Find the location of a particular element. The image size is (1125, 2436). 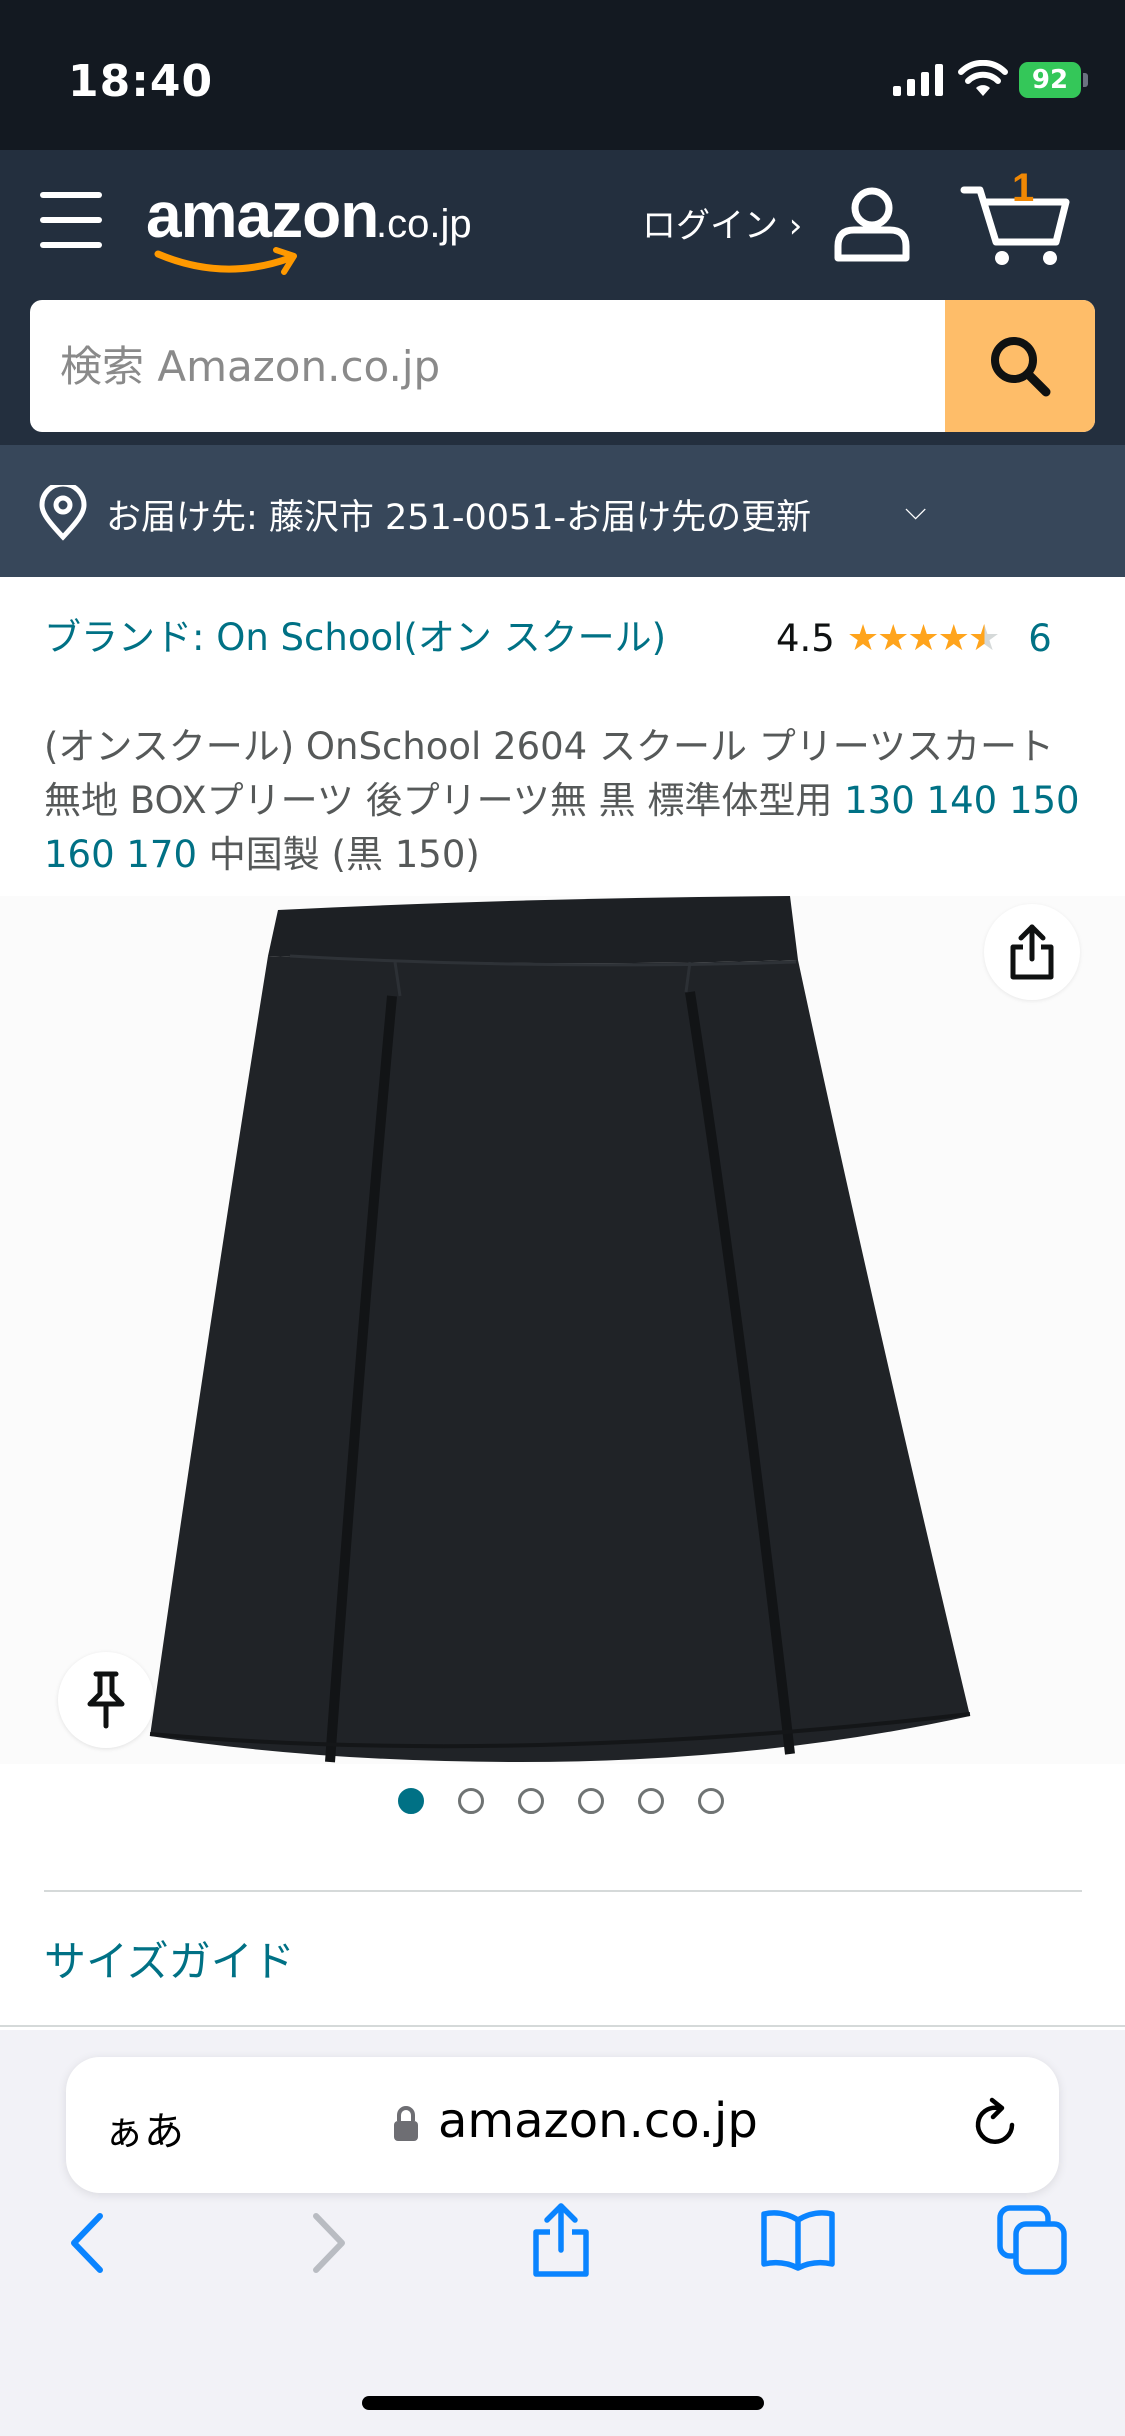

cellular-signal-icon is located at coordinates (918, 80).